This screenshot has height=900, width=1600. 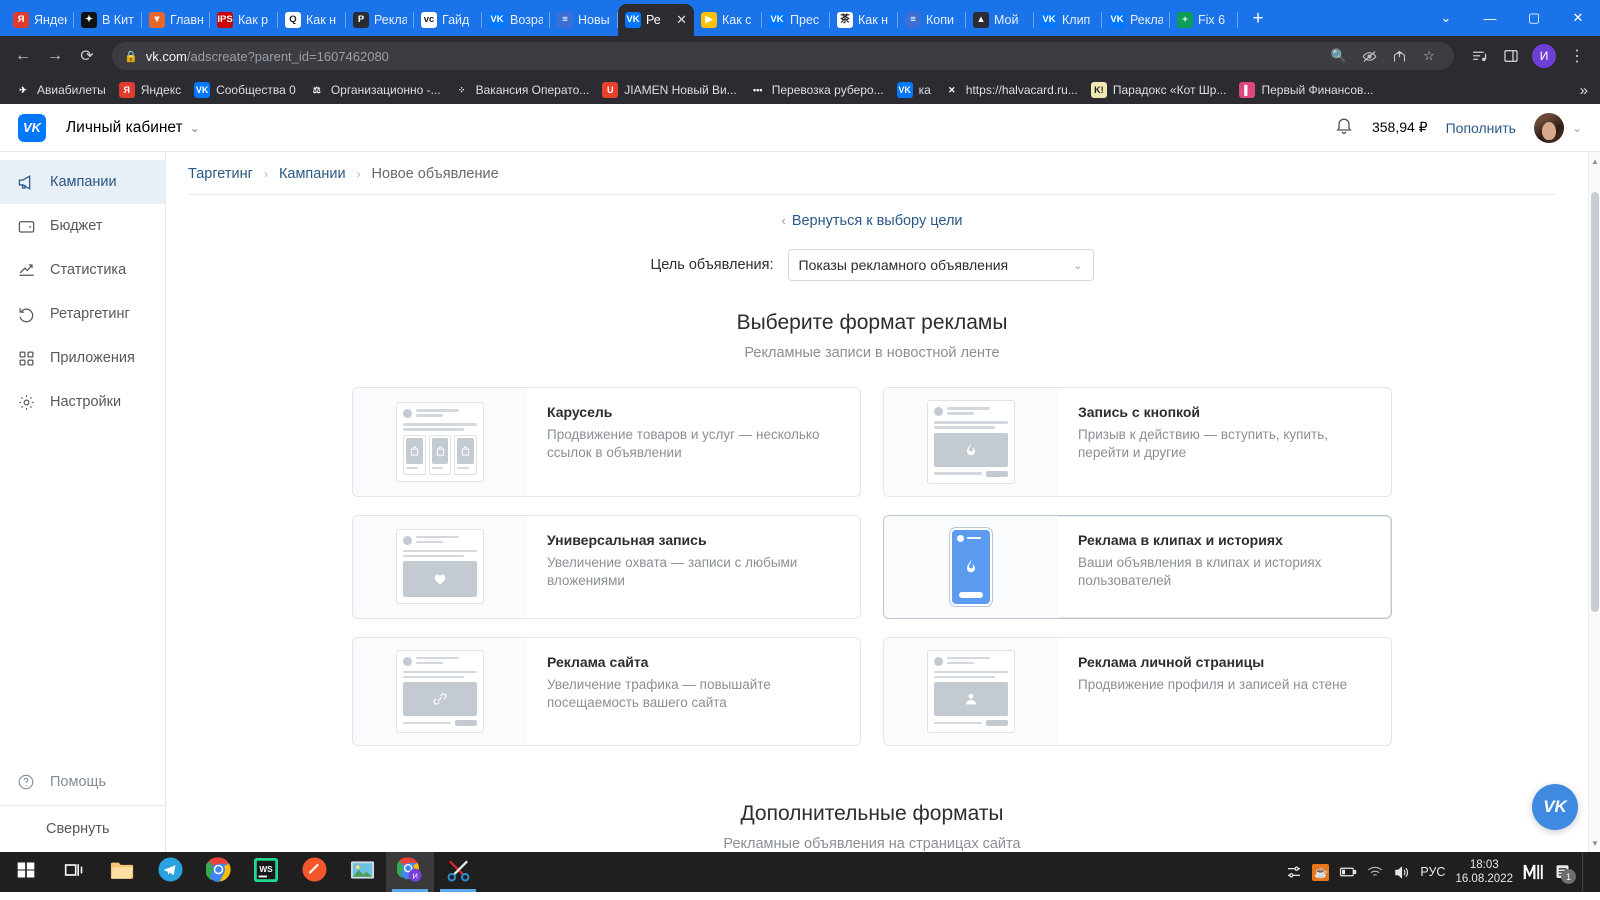 What do you see at coordinates (516, 20) in the screenshot?
I see `browser-tab: VK Возра` at bounding box center [516, 20].